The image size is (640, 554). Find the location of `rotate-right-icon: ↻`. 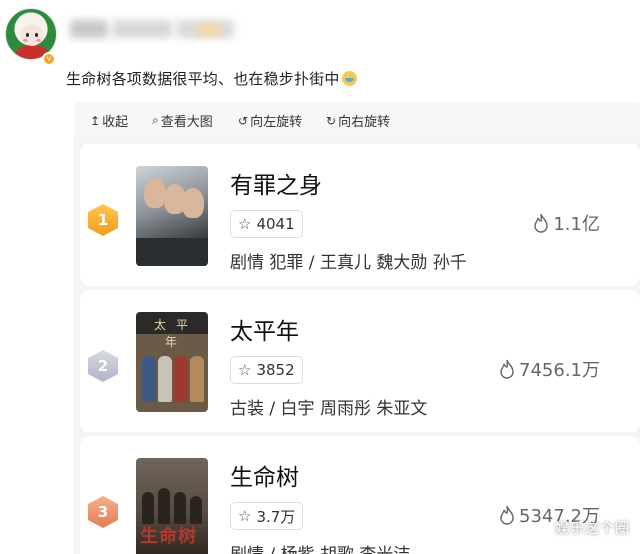

rotate-right-icon: ↻ is located at coordinates (331, 120).